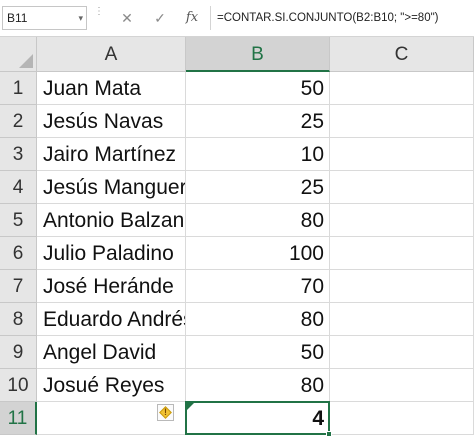 This screenshot has width=474, height=443. I want to click on column-header-a: A, so click(111, 54).